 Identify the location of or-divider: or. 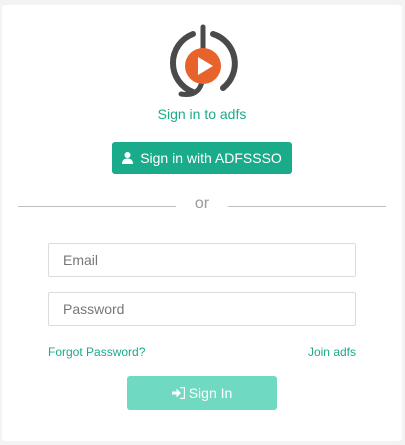
(202, 205).